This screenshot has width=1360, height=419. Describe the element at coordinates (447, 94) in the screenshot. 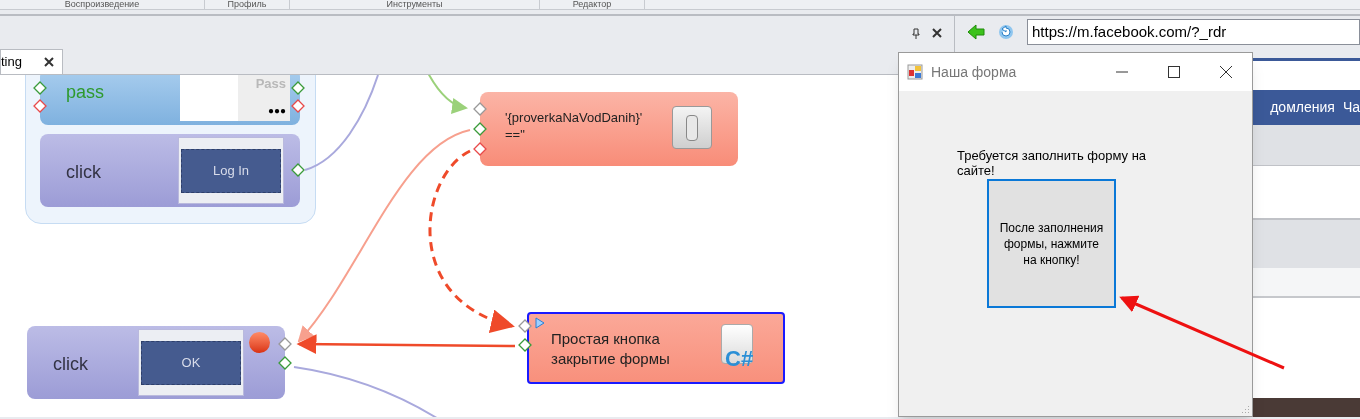

I see `connector-line` at that location.